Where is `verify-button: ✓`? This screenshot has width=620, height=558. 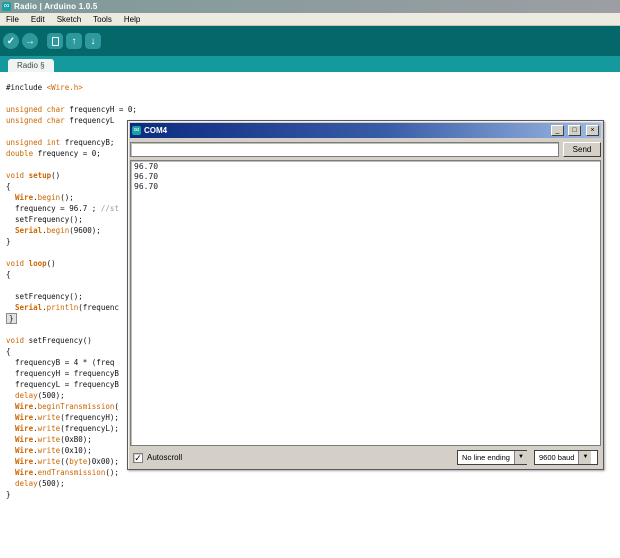 verify-button: ✓ is located at coordinates (11, 41).